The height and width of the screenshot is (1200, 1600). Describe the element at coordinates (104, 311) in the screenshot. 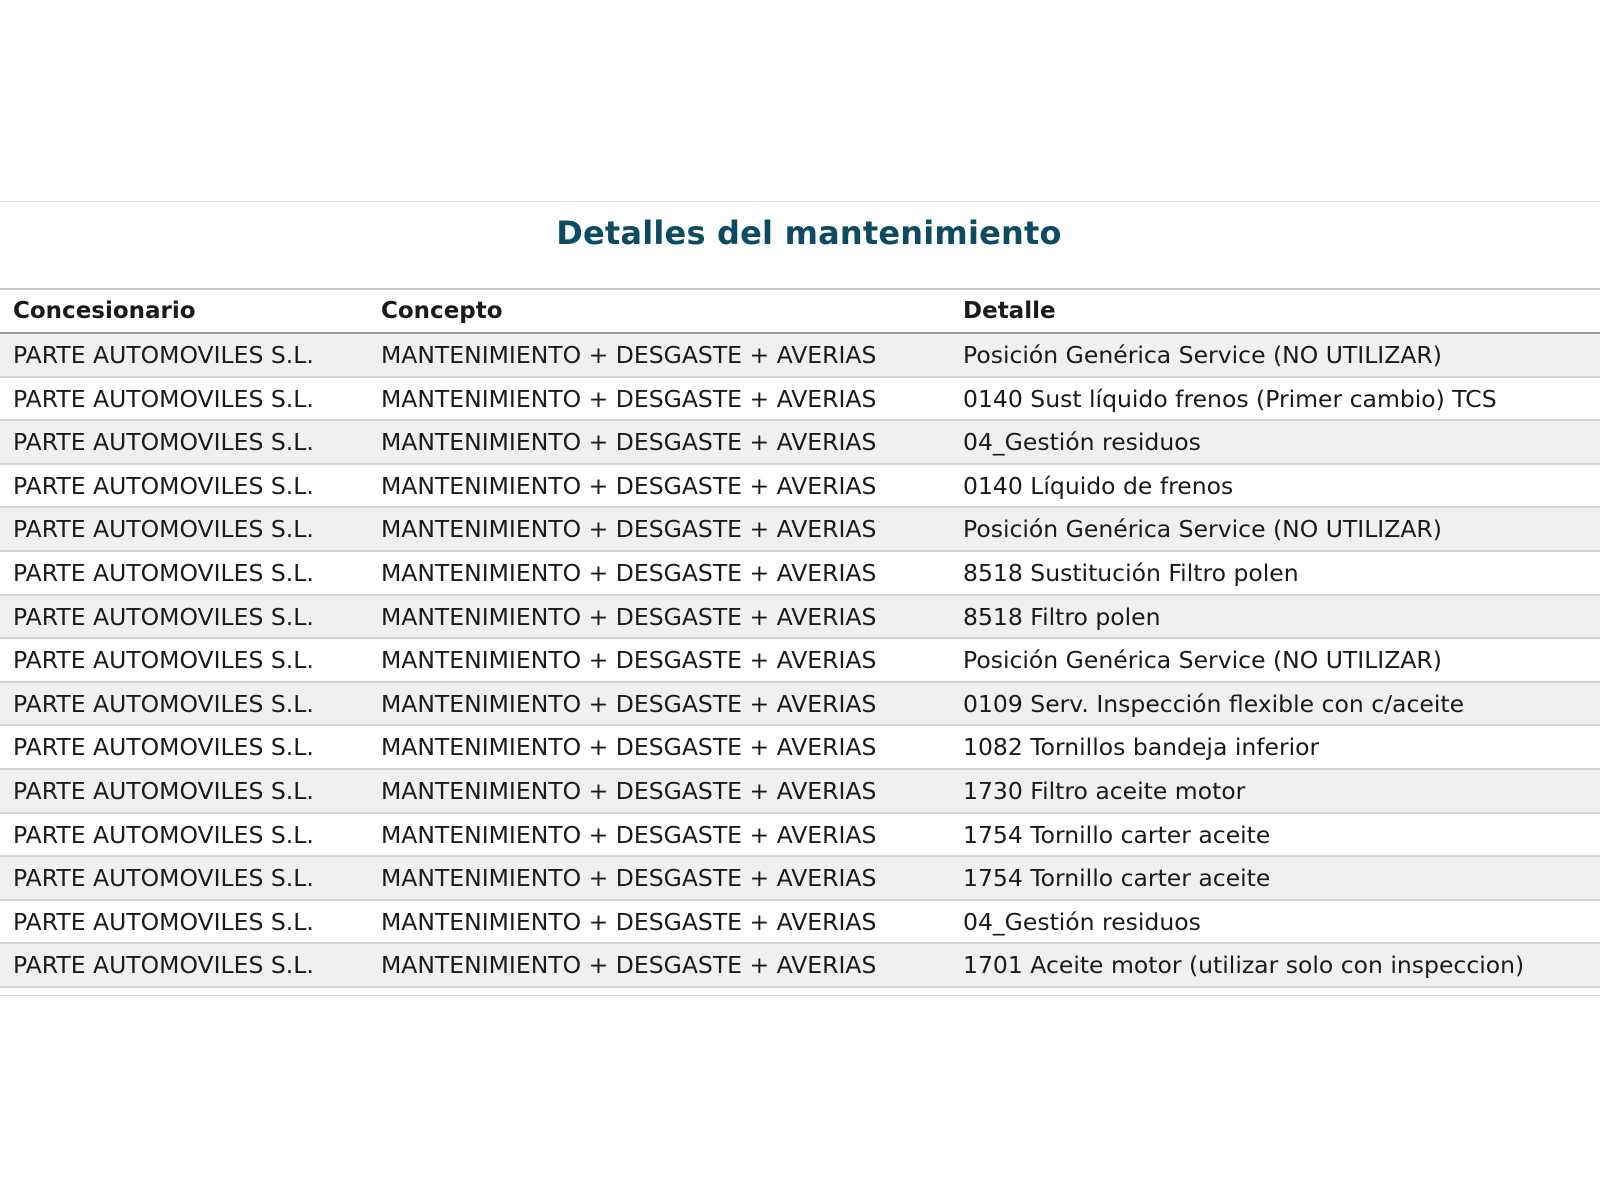

I see `column-header-concesionario: Concesionario` at that location.